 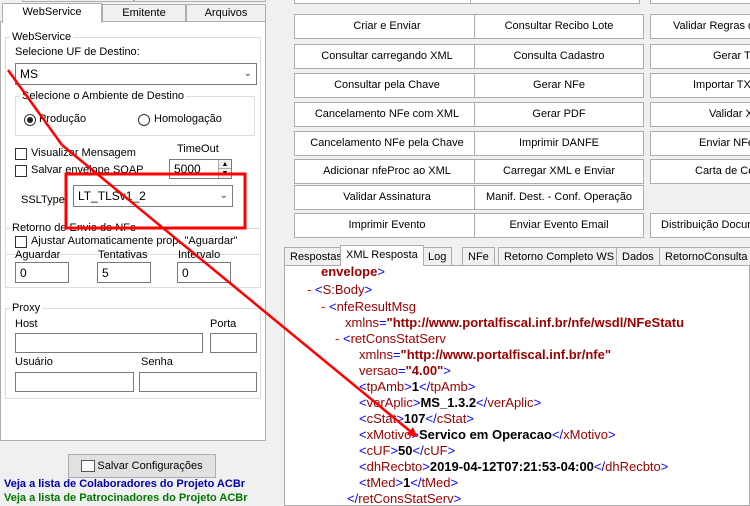 I want to click on salvar-configuracoes-button: Salvar Configurações, so click(x=142, y=466).